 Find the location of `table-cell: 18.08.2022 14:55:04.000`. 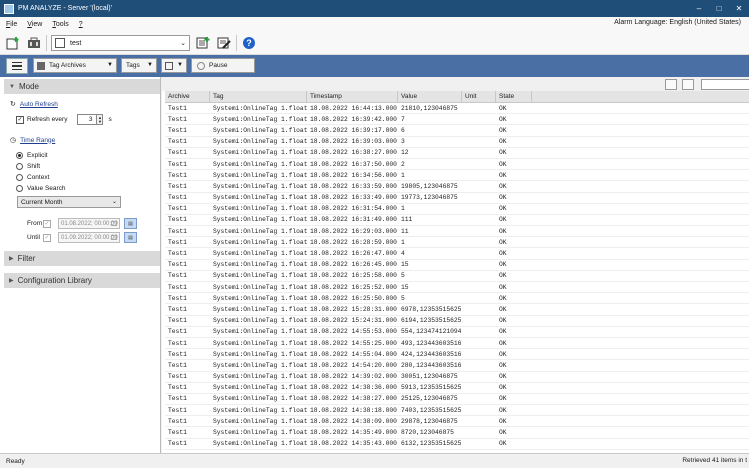

table-cell: 18.08.2022 14:55:04.000 is located at coordinates (353, 354).